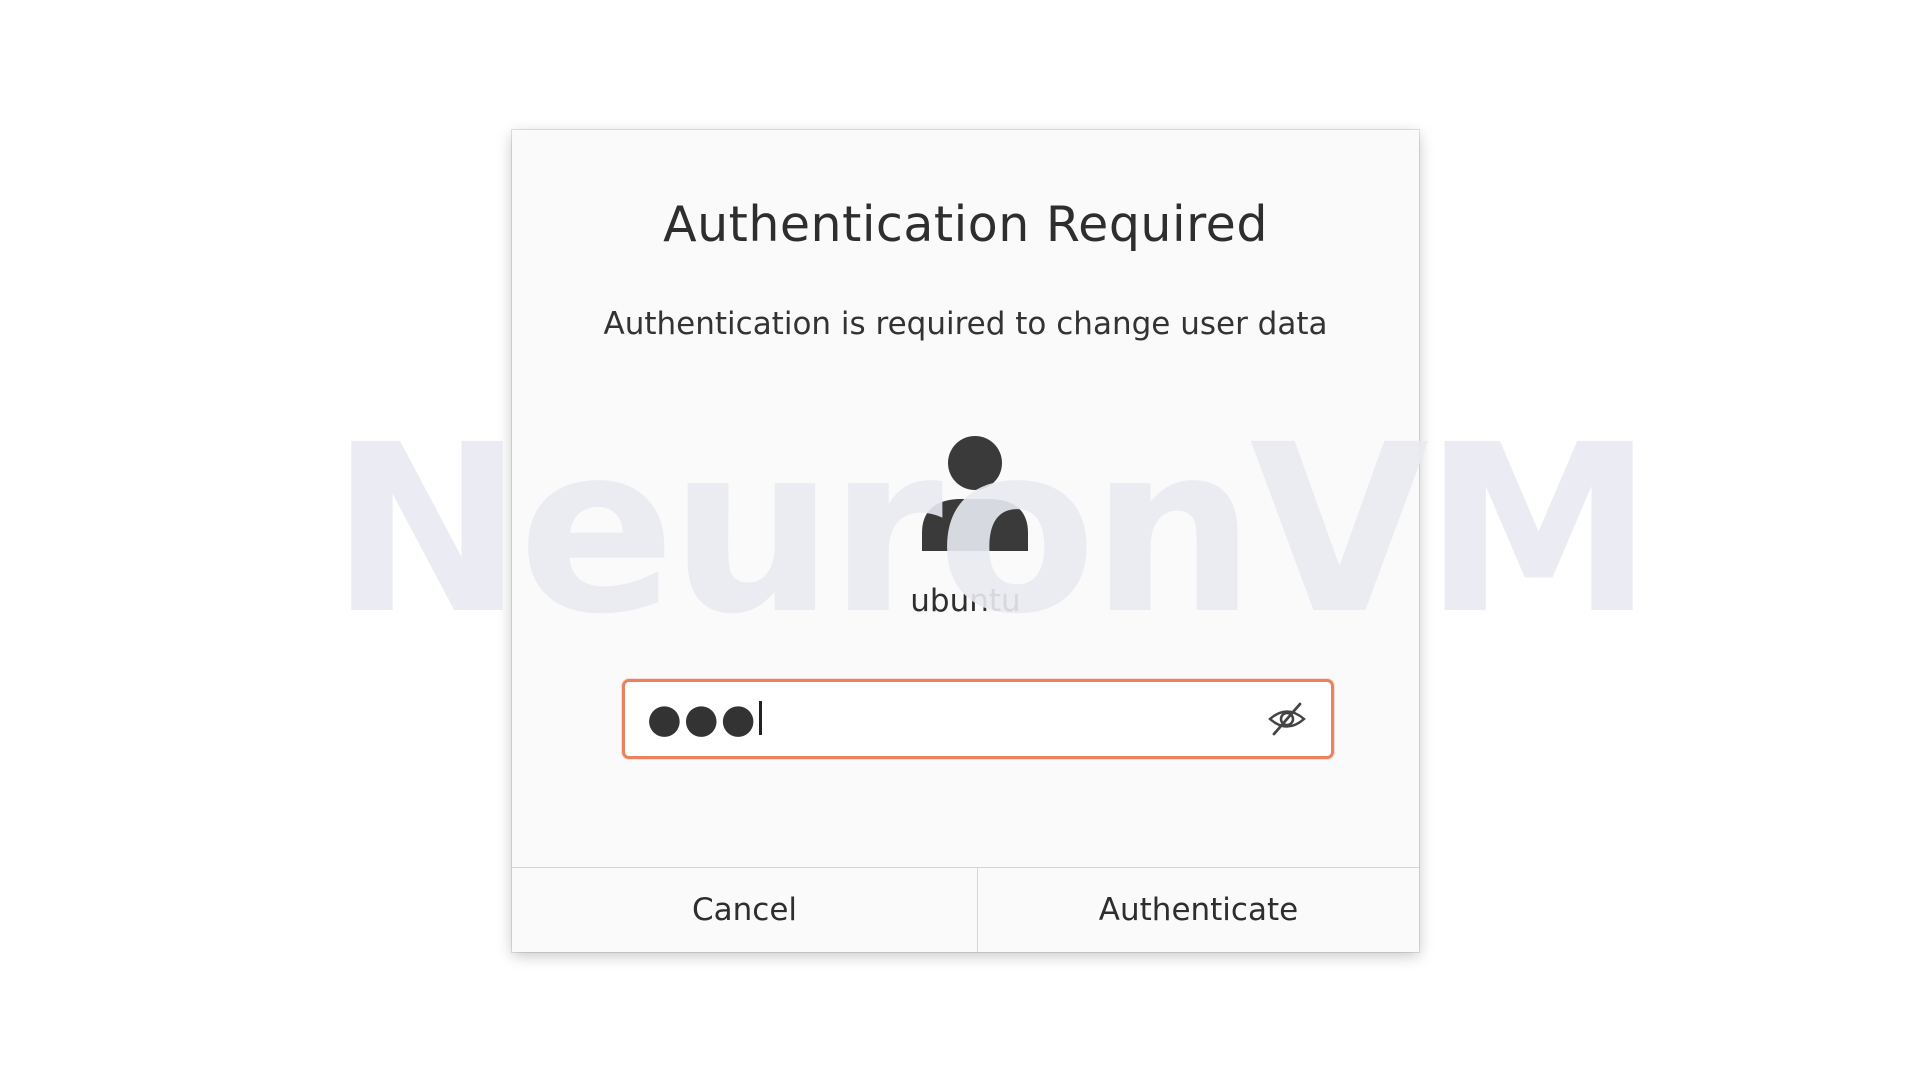 This screenshot has width=1920, height=1080. Describe the element at coordinates (745, 910) in the screenshot. I see `cancel-button: Cancel` at that location.